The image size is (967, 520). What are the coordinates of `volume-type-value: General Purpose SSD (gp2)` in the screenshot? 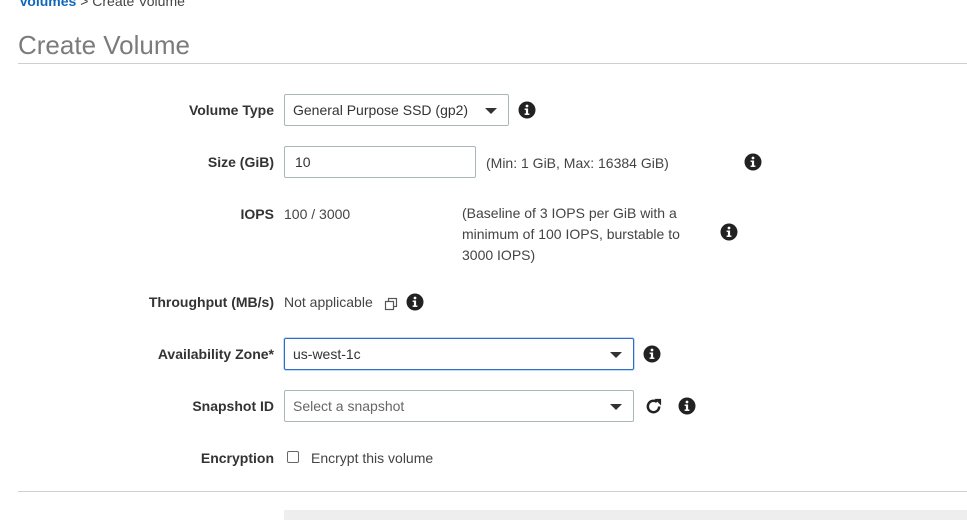 It's located at (381, 110).